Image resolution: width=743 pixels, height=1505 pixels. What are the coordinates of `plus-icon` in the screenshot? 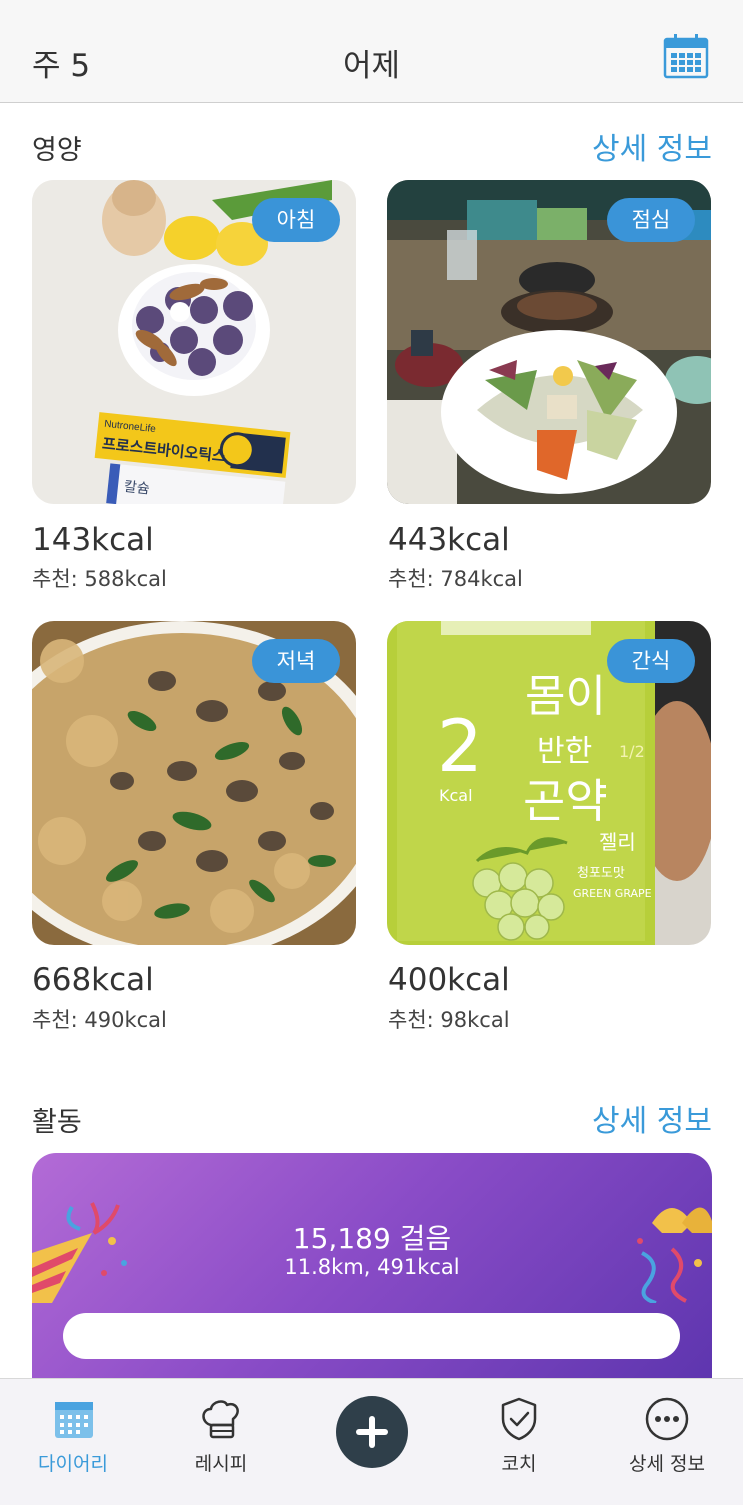 It's located at (372, 1432).